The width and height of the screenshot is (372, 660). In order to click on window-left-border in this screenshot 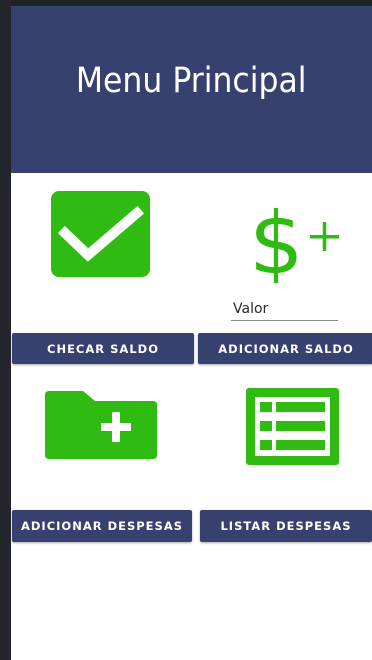, I will do `click(5, 330)`.